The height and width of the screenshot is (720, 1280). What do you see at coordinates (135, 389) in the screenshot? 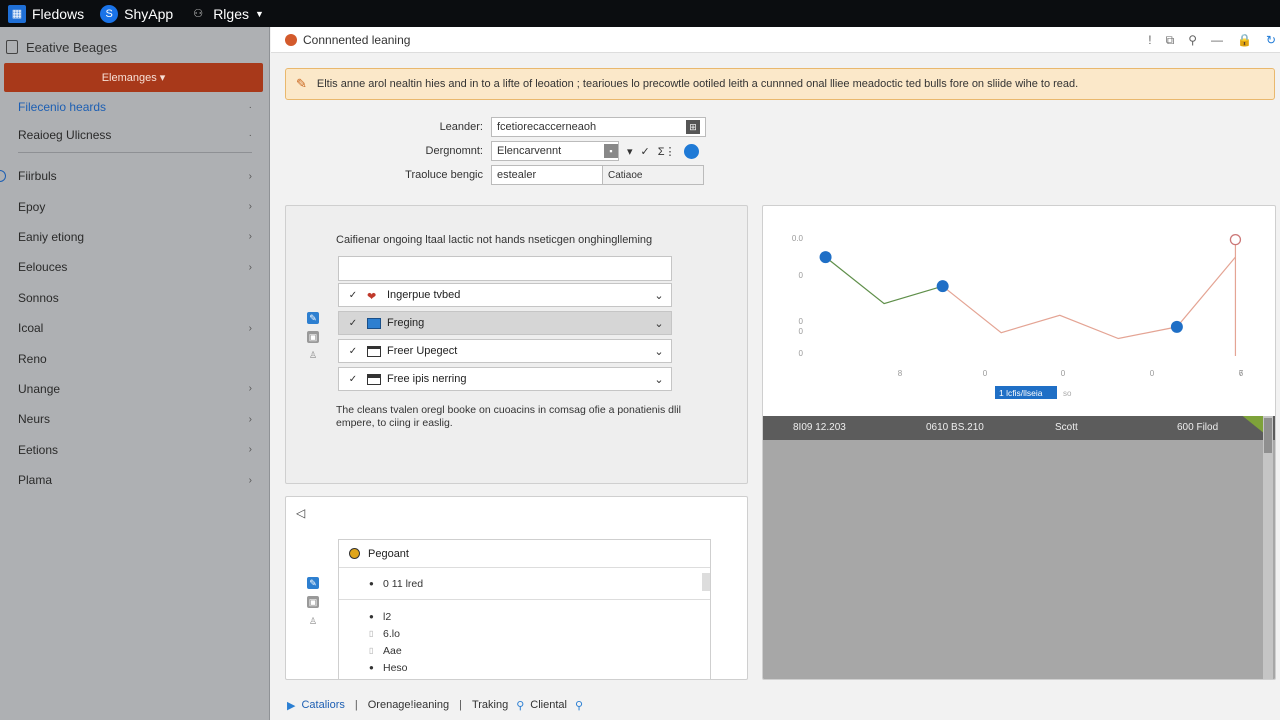
I see `sidebar-item-7: Unange ›` at bounding box center [135, 389].